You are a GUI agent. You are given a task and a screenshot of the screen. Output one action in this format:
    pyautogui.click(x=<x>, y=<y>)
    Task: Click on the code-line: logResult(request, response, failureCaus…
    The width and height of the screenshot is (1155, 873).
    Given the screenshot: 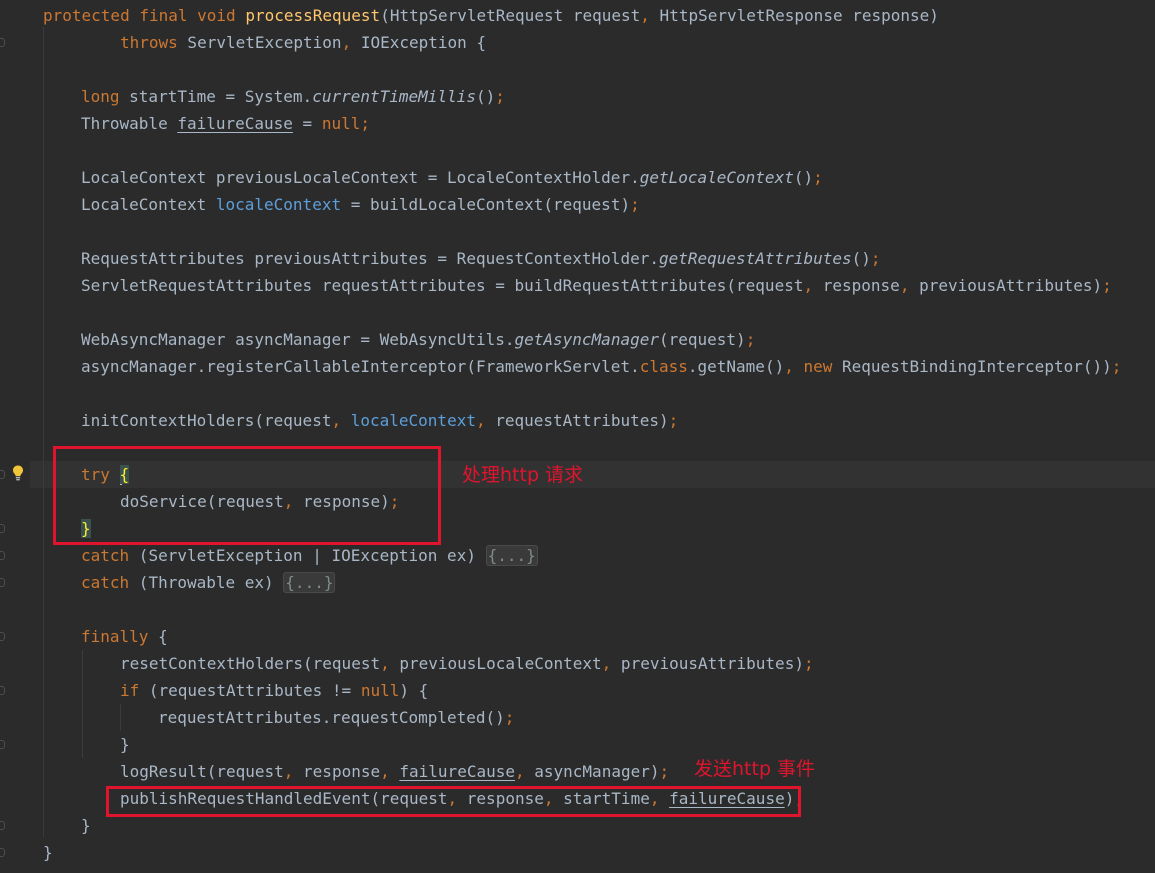 What is the action you would take?
    pyautogui.click(x=395, y=771)
    